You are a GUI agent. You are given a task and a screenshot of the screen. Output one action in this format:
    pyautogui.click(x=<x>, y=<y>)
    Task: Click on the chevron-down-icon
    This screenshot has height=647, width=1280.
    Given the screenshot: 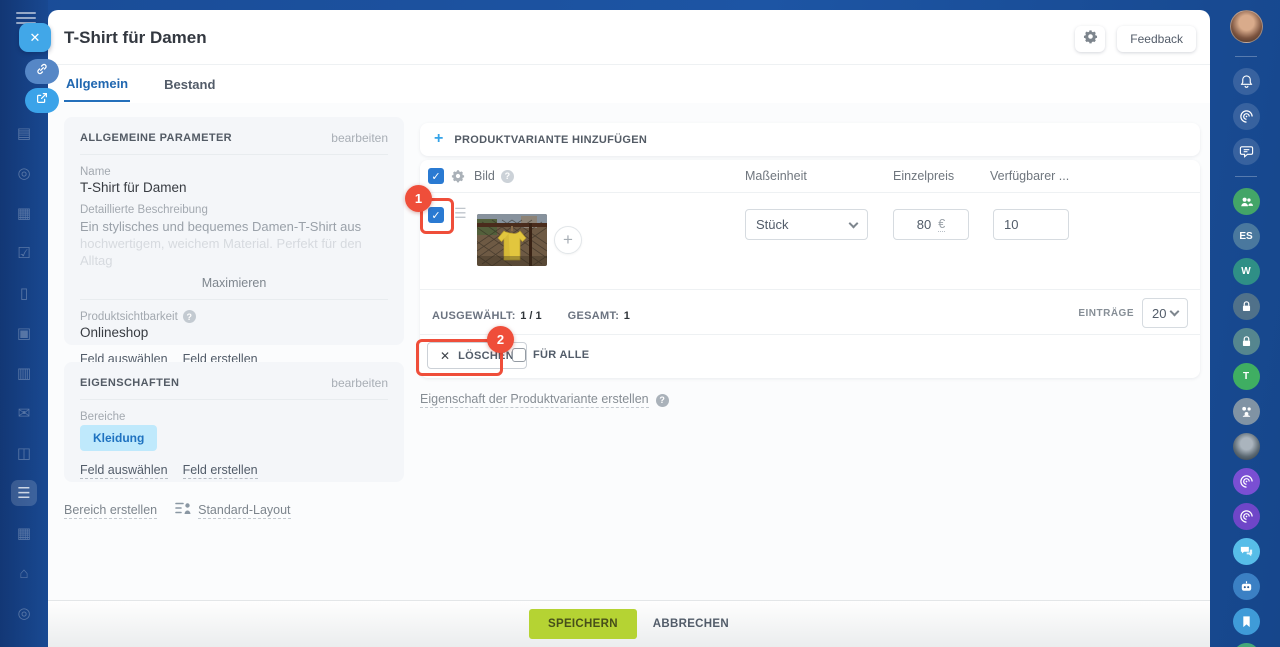 What is the action you would take?
    pyautogui.click(x=1174, y=311)
    